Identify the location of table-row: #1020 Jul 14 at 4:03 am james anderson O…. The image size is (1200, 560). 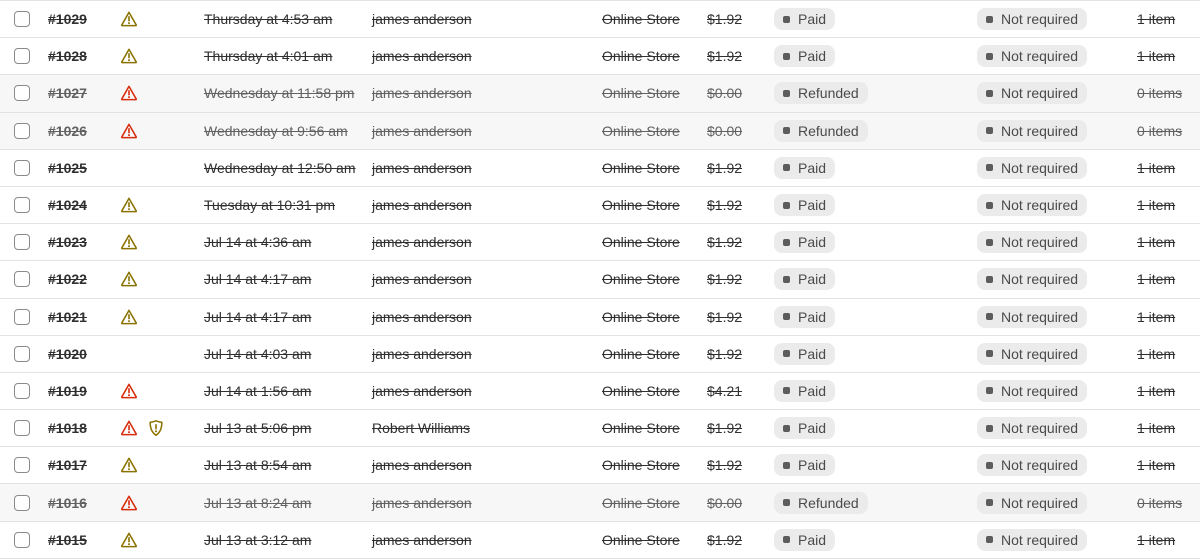
(600, 354).